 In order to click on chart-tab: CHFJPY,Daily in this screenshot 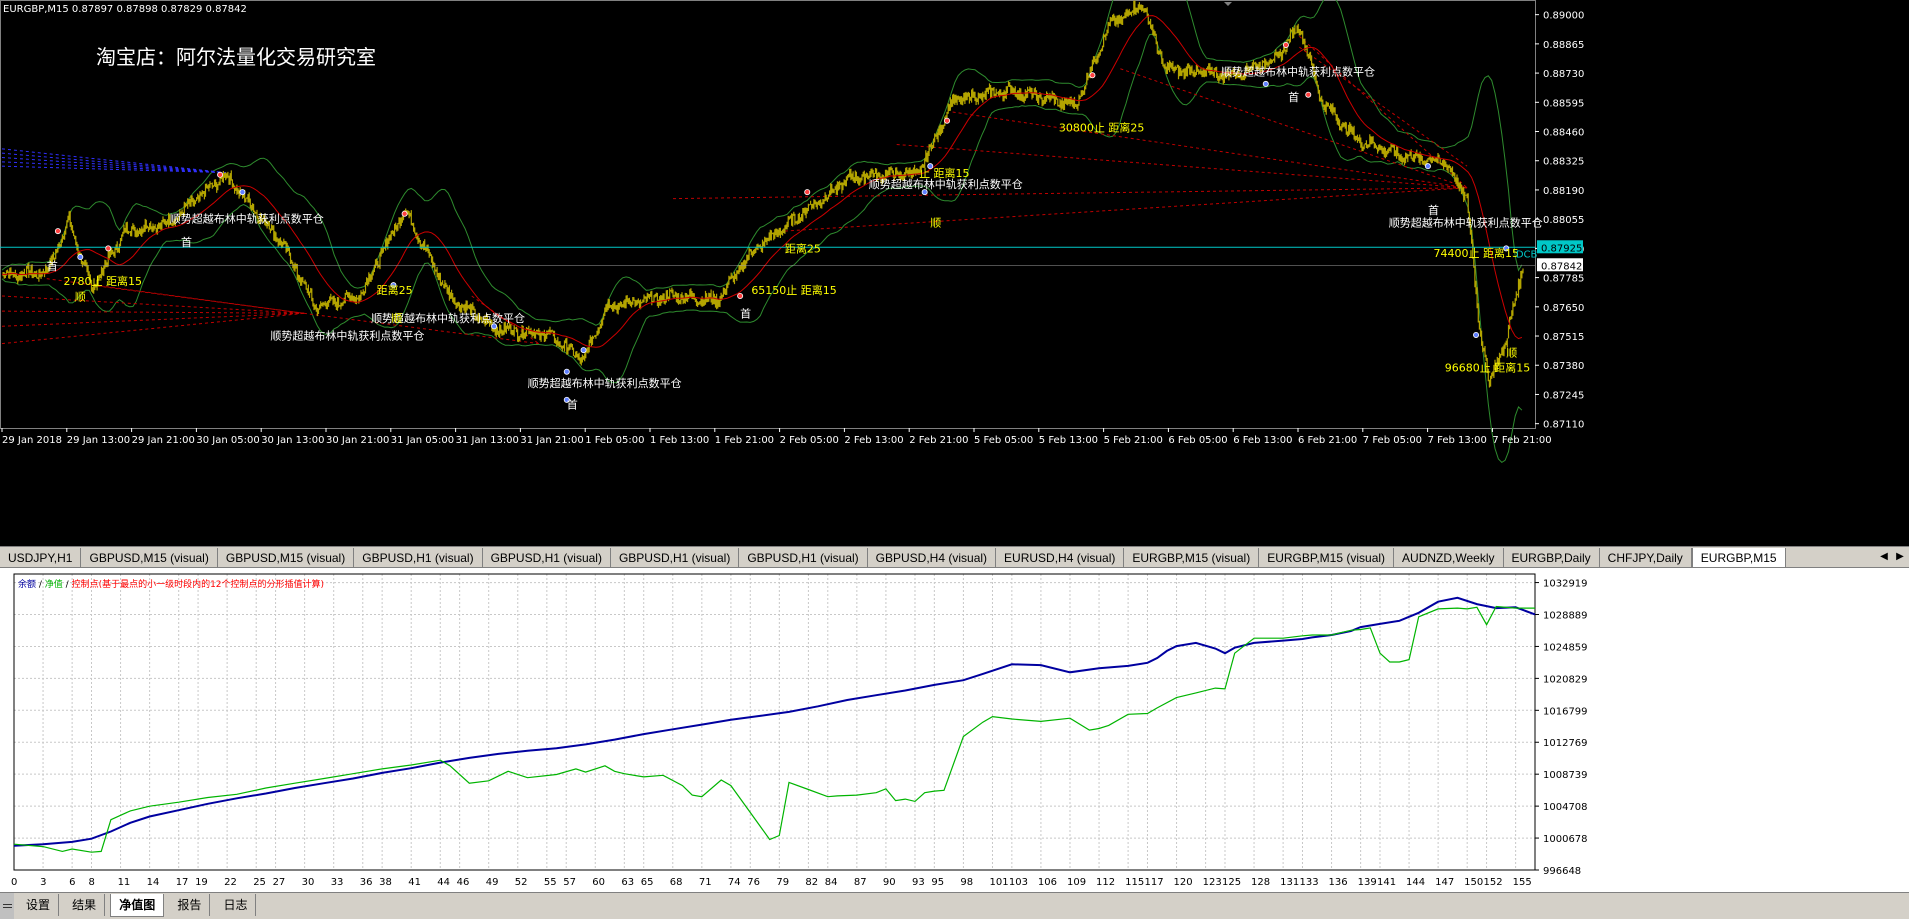, I will do `click(1646, 557)`.